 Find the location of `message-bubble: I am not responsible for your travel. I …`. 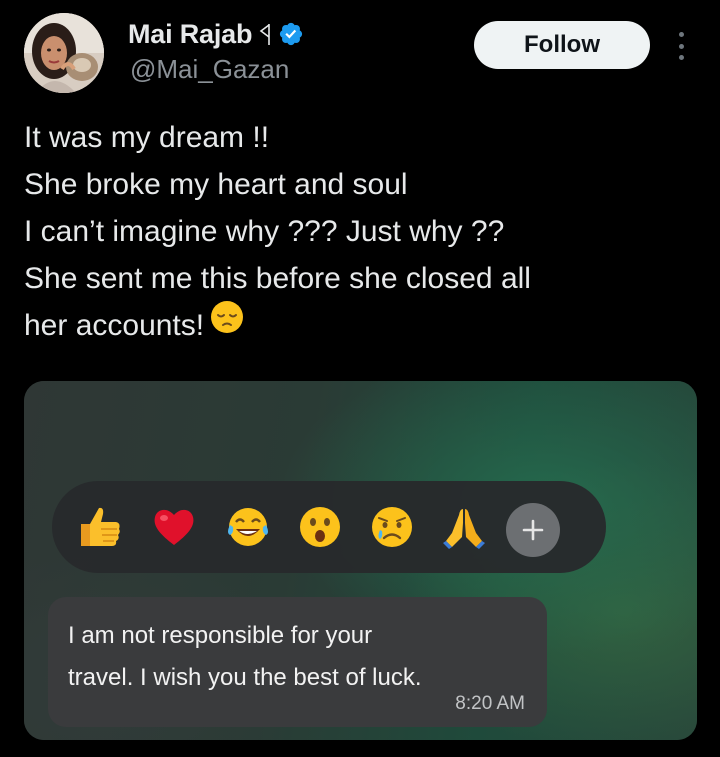

message-bubble: I am not responsible for your travel. I … is located at coordinates (297, 662).